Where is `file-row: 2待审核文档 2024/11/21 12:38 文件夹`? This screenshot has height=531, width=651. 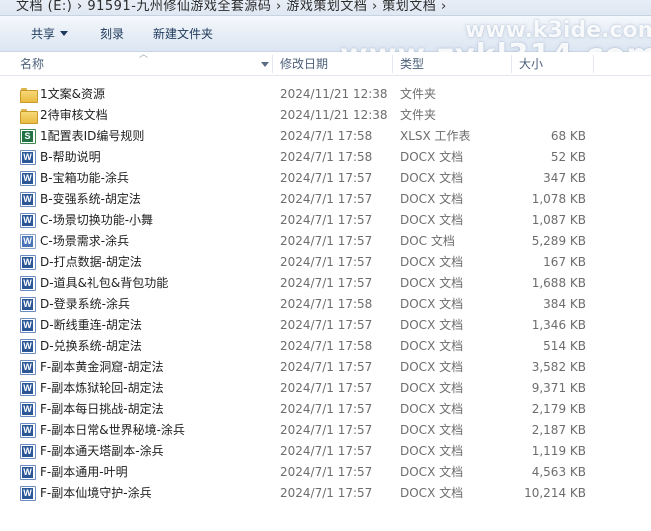
file-row: 2待审核文档 2024/11/21 12:38 文件夹 is located at coordinates (325, 115).